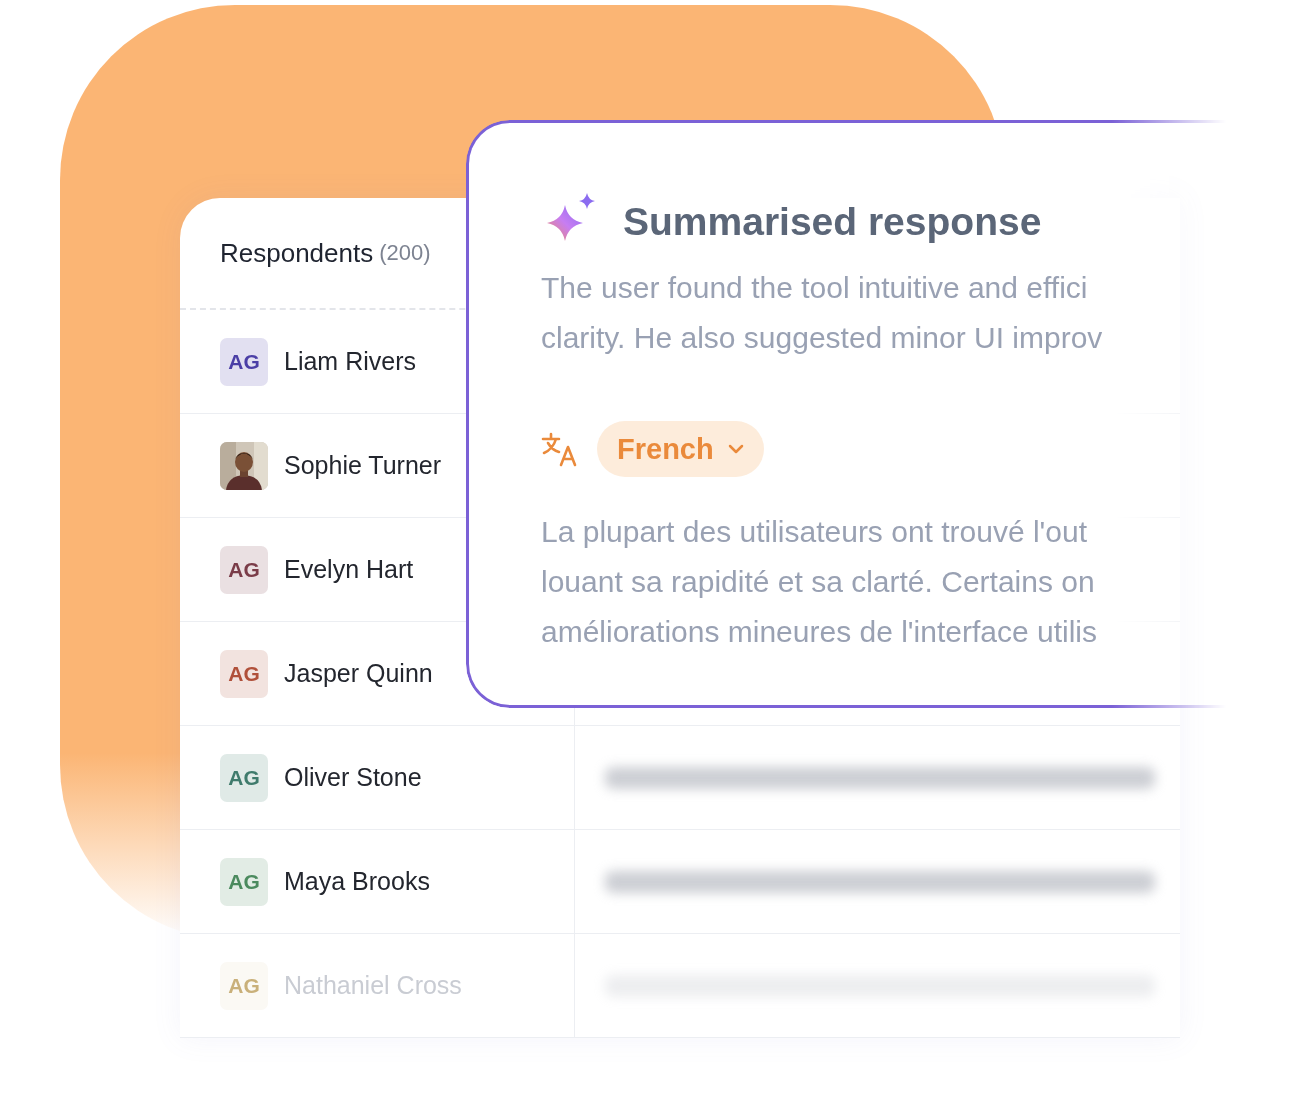  Describe the element at coordinates (818, 582) in the screenshot. I see `translated-text-line: louant sa rapidité et sa clarté. Certains on` at that location.